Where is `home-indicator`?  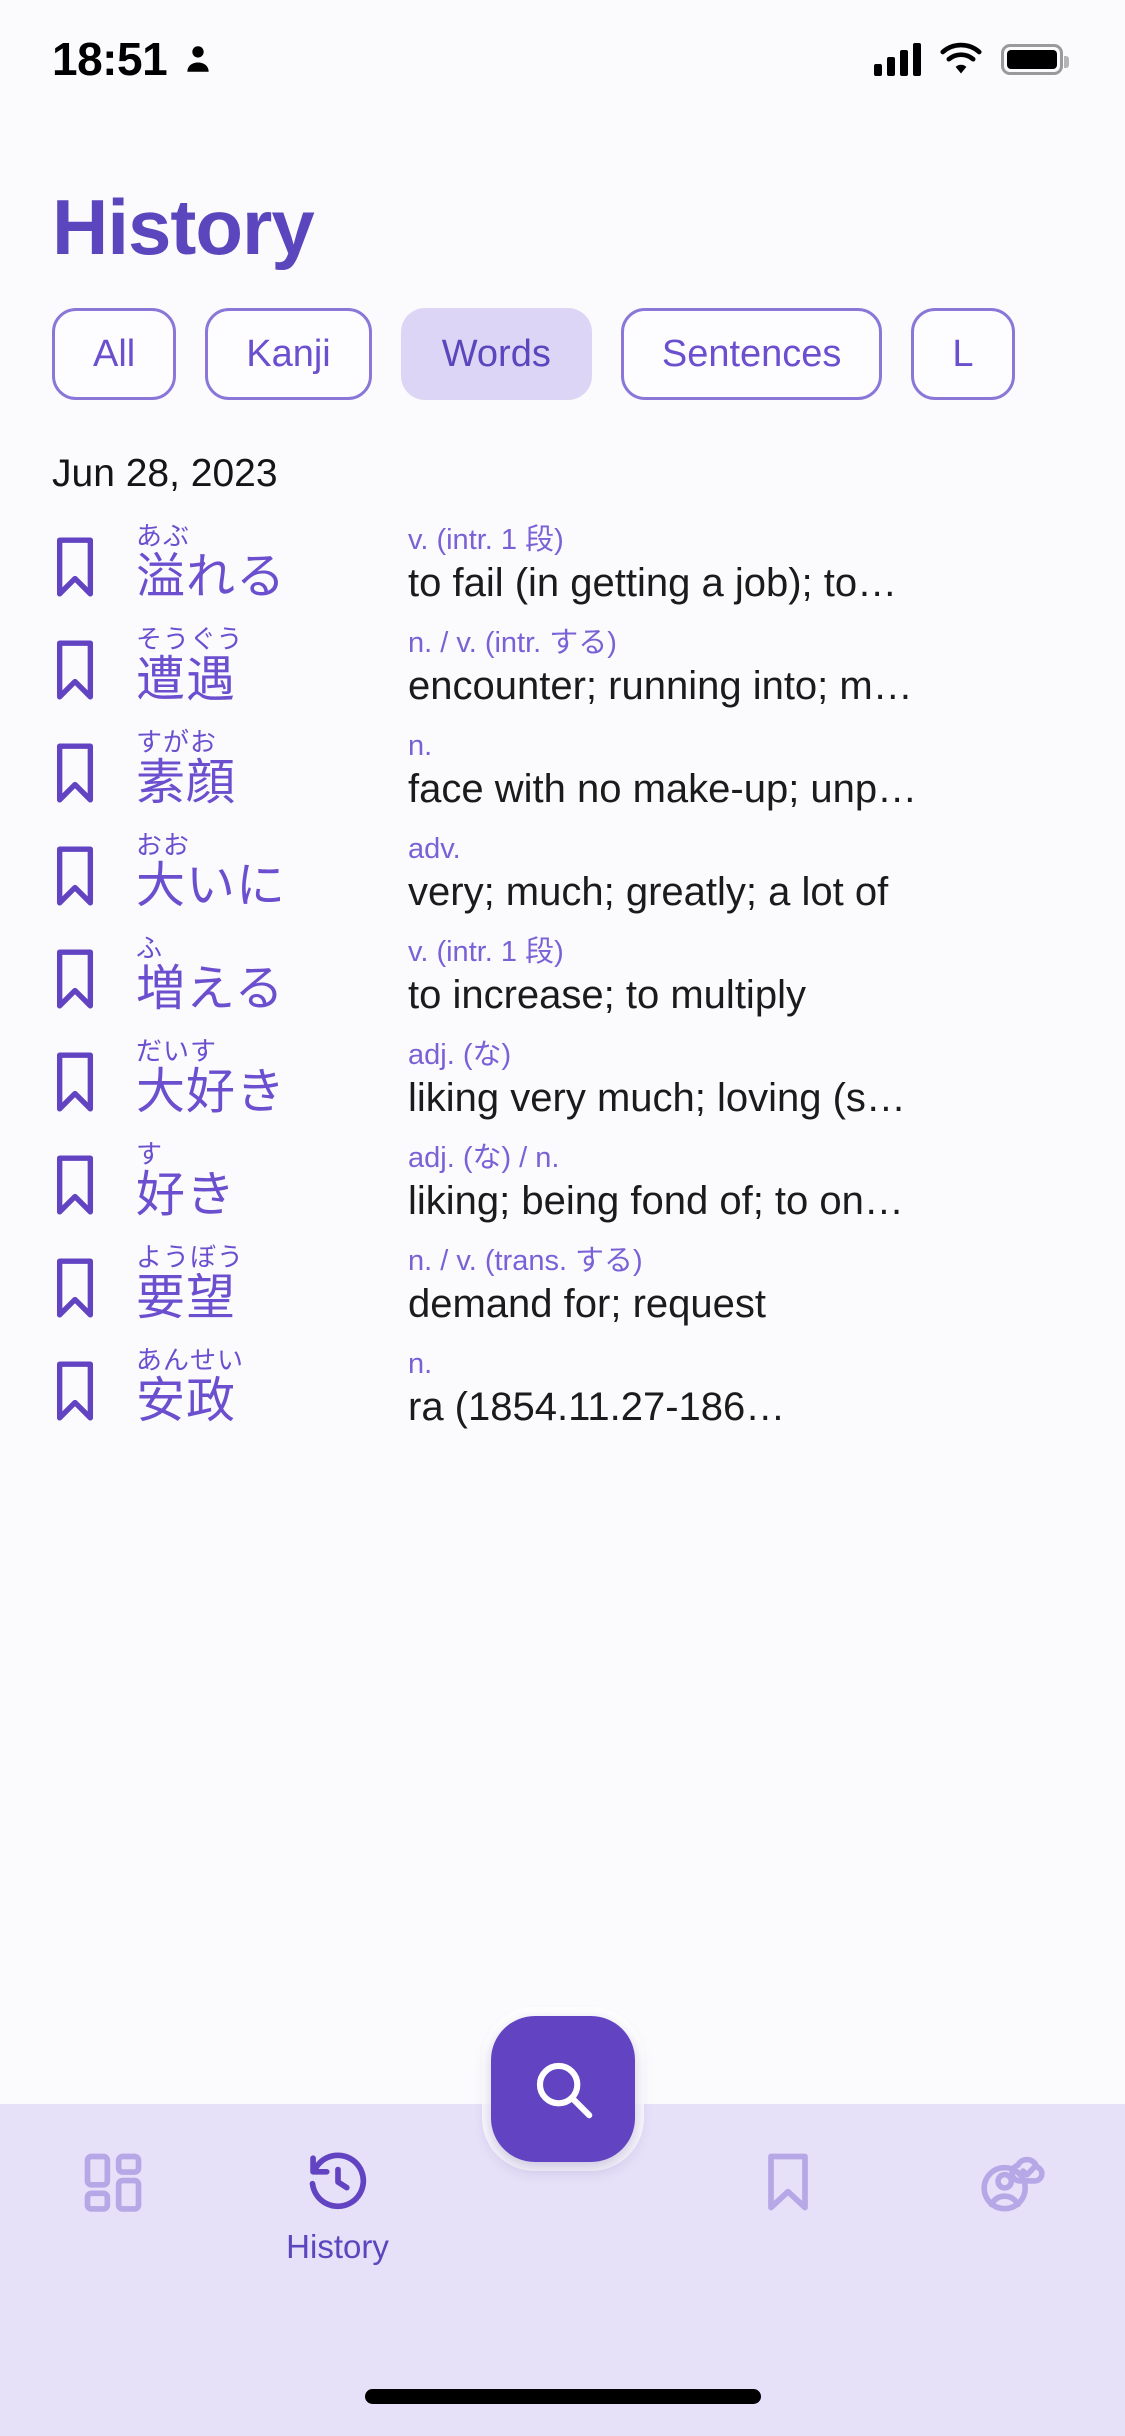
home-indicator is located at coordinates (562, 2396).